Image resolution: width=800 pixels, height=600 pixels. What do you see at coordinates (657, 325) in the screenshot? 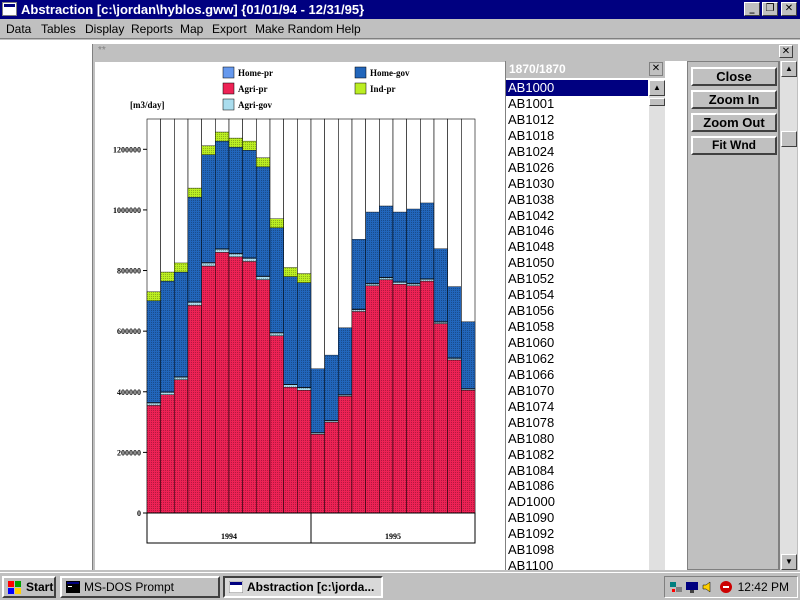
I see `list-scrollbar: ▲` at bounding box center [657, 325].